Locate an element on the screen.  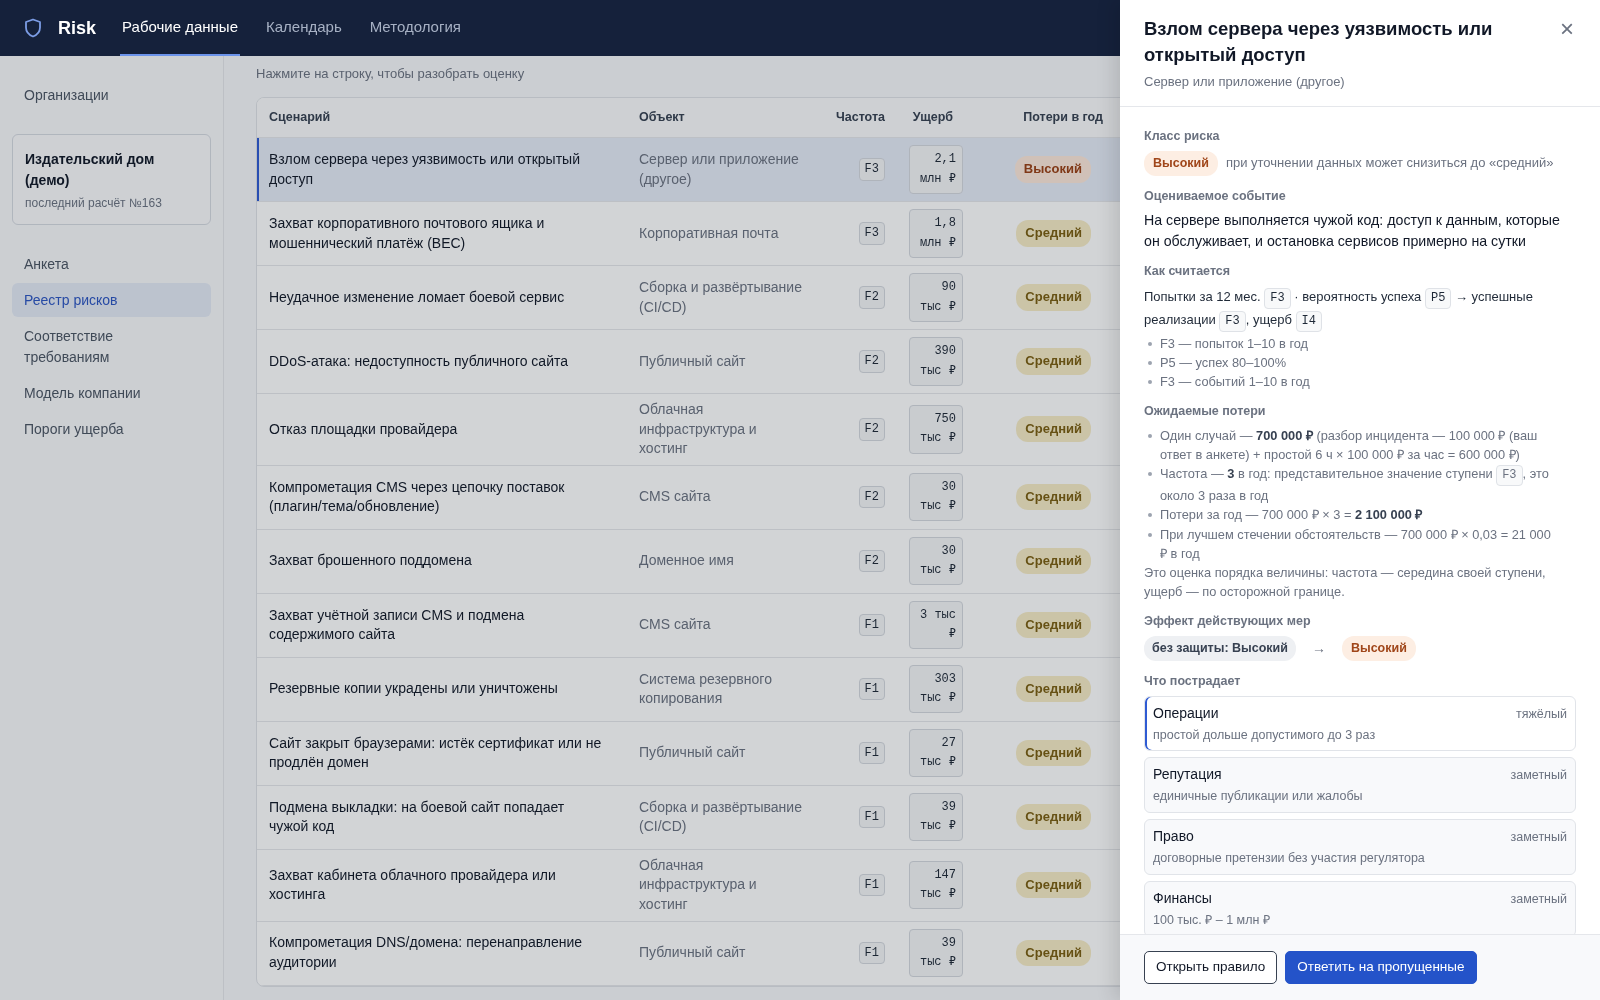
sidebar-item: Организации is located at coordinates (111, 95).